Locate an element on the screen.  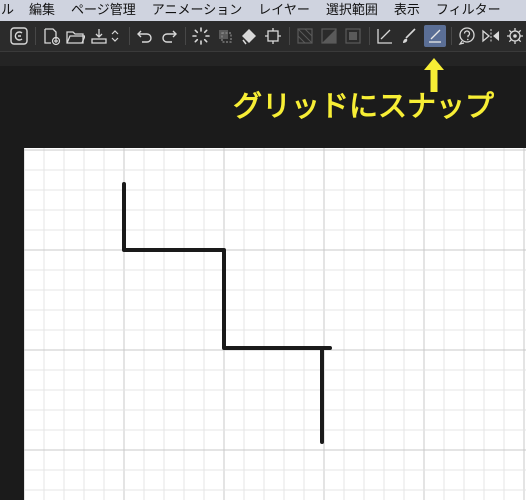
undo-icon is located at coordinates (145, 36).